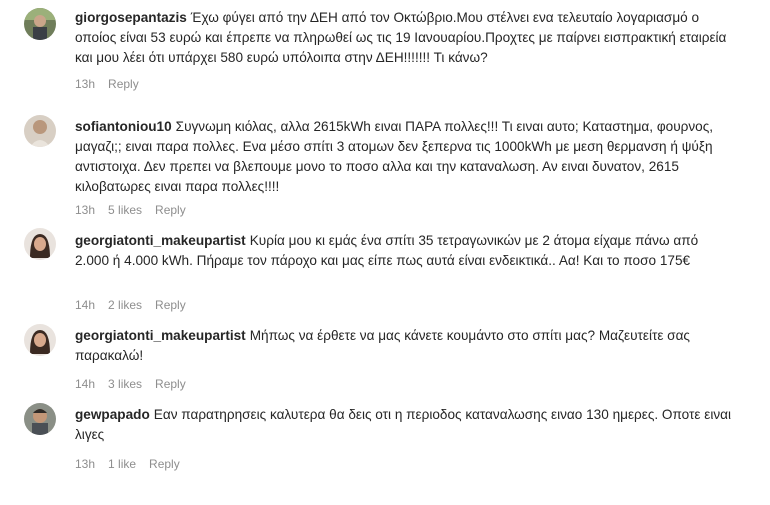 This screenshot has width=770, height=505. Describe the element at coordinates (125, 384) in the screenshot. I see `likes-count: 3 likes` at that location.